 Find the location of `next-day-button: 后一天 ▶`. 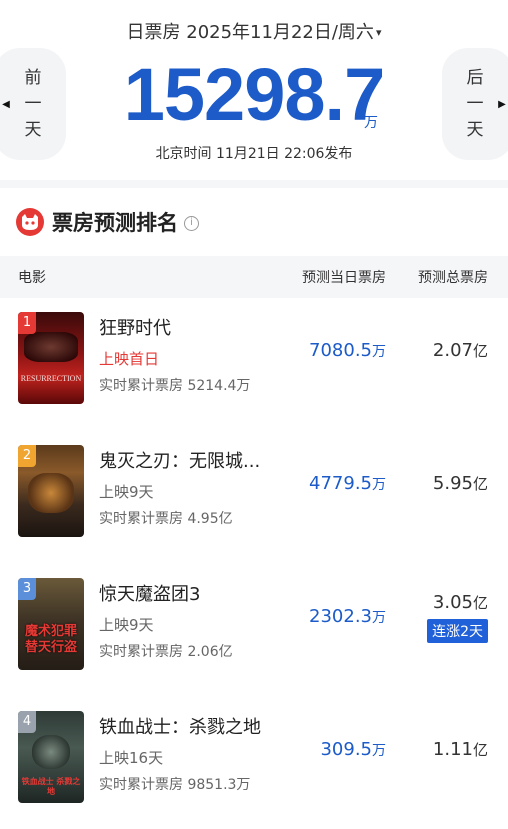

next-day-button: 后一天 ▶ is located at coordinates (475, 104).